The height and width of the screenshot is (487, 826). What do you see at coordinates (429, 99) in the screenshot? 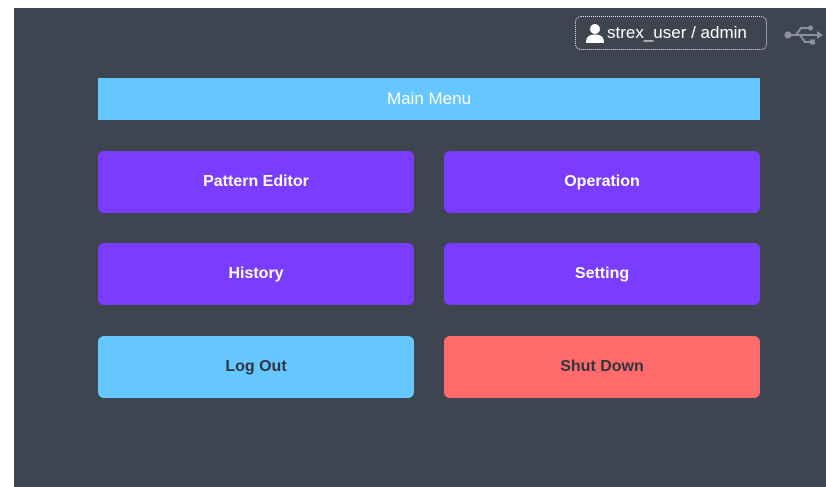
I see `main-menu-title: Main Menu` at bounding box center [429, 99].